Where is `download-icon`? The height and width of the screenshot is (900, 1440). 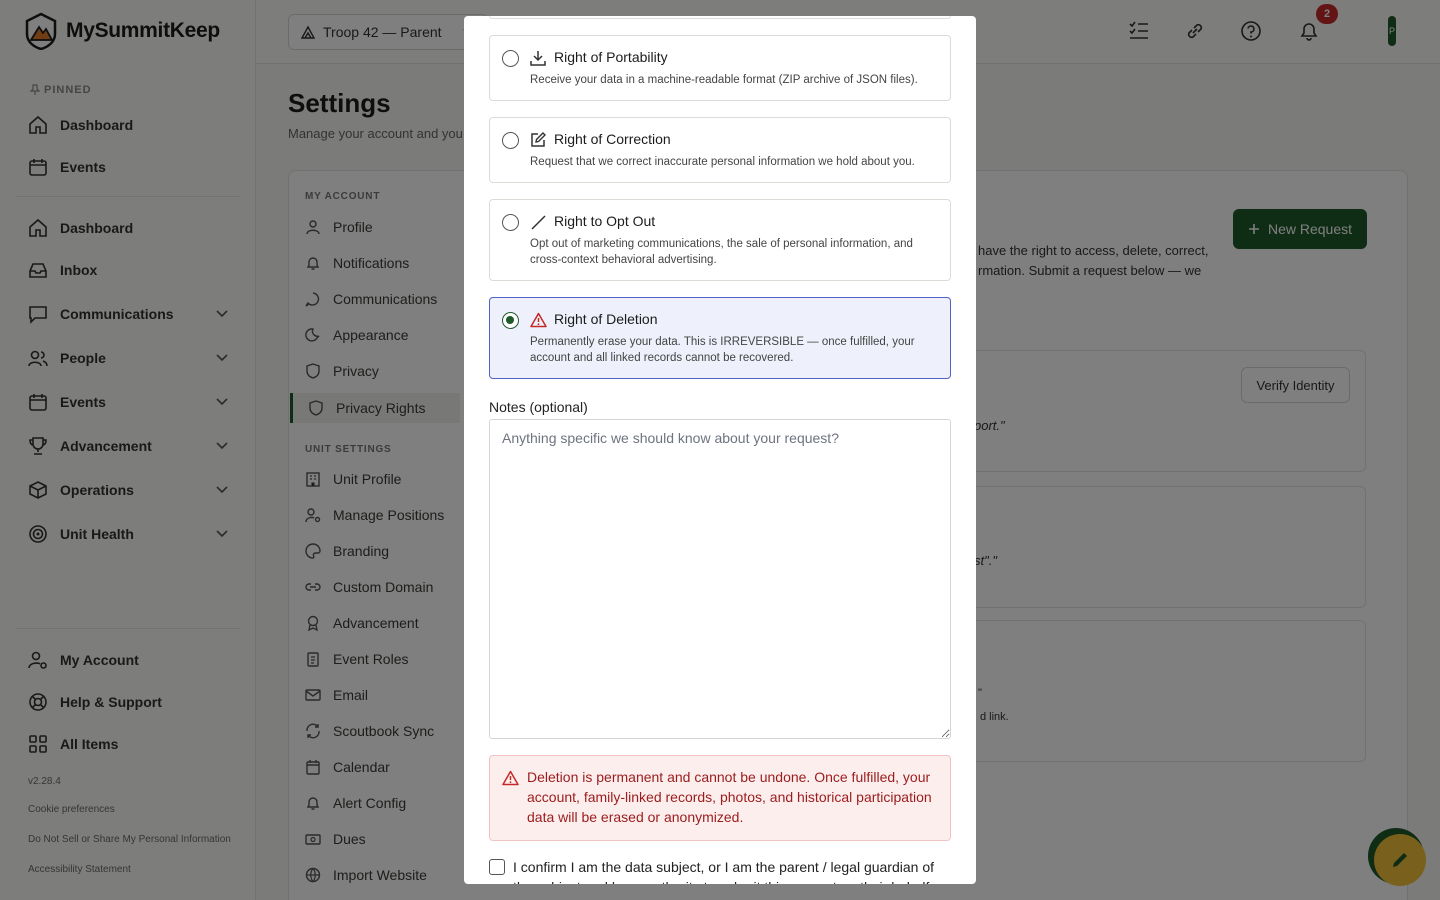 download-icon is located at coordinates (538, 58).